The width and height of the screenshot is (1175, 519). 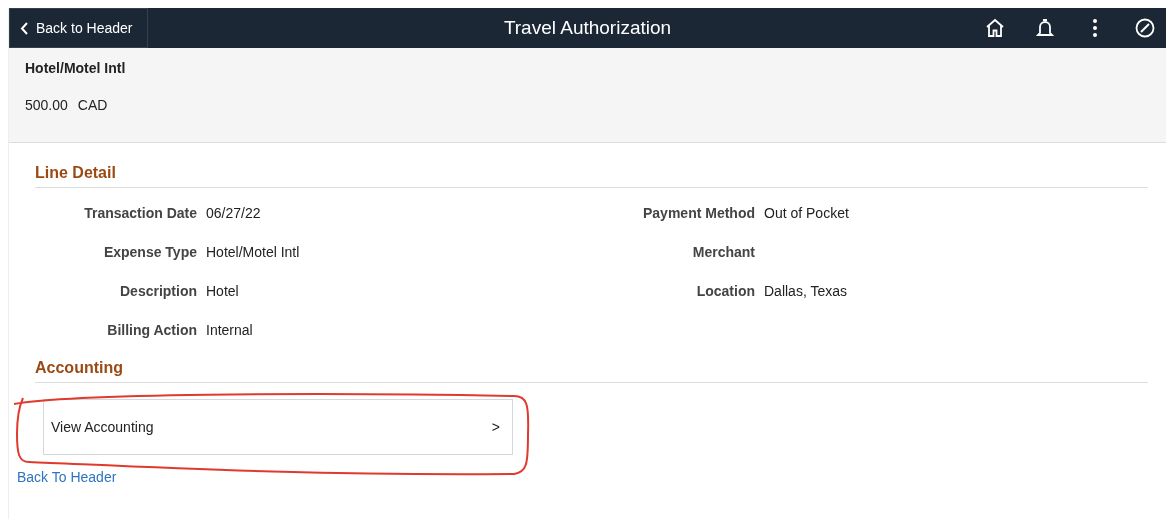 What do you see at coordinates (149, 252) in the screenshot?
I see `field-label: Expense Type` at bounding box center [149, 252].